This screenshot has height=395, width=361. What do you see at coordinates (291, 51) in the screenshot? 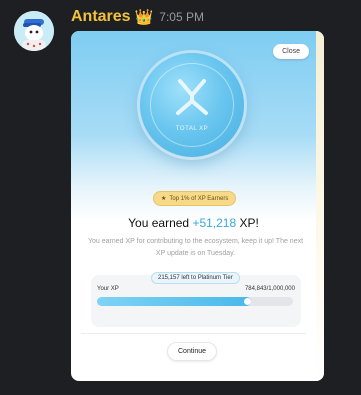
I see `close-button: Close` at bounding box center [291, 51].